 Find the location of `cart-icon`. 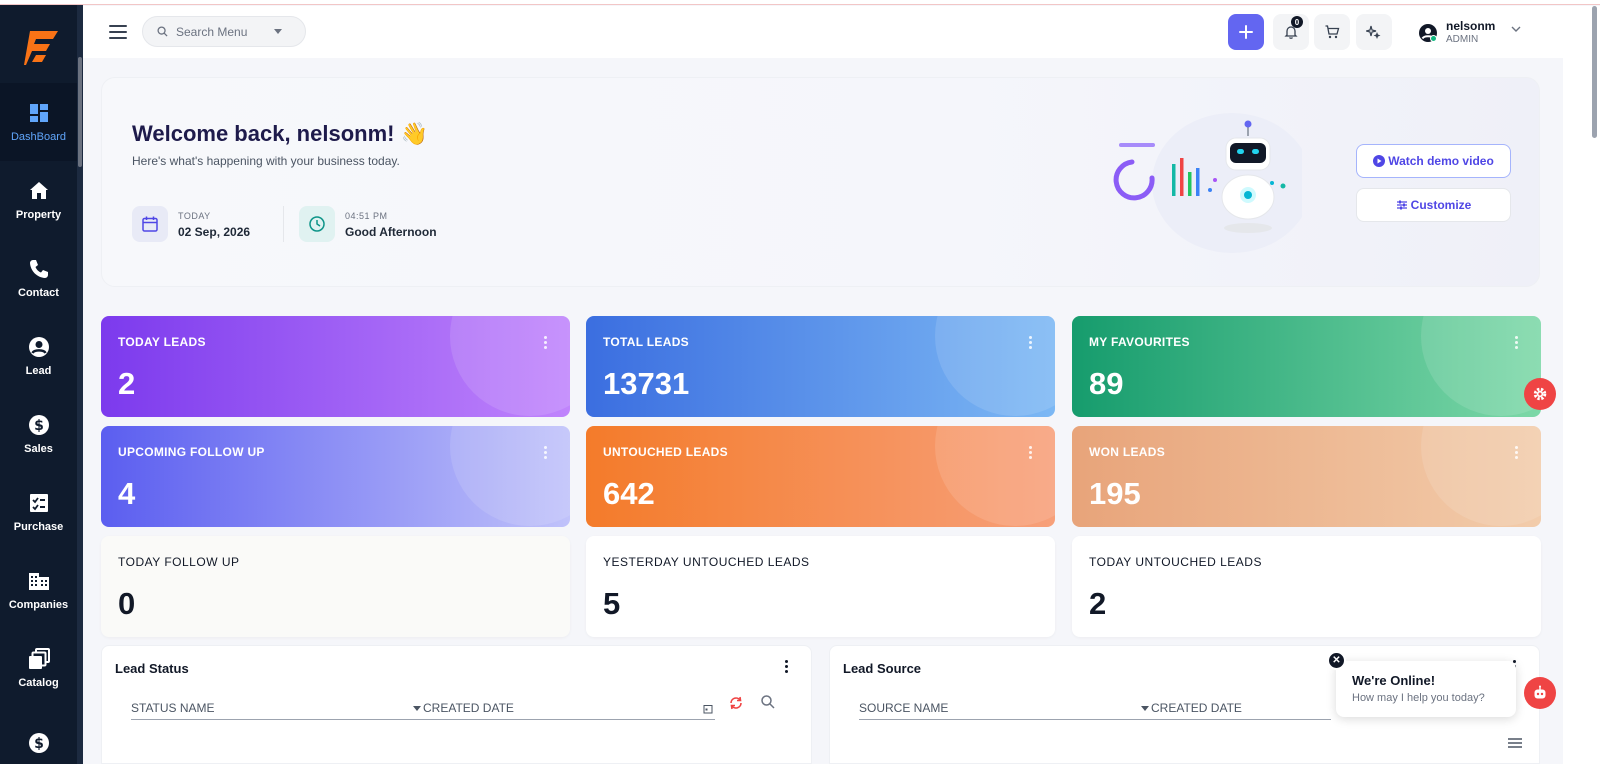

cart-icon is located at coordinates (1332, 32).